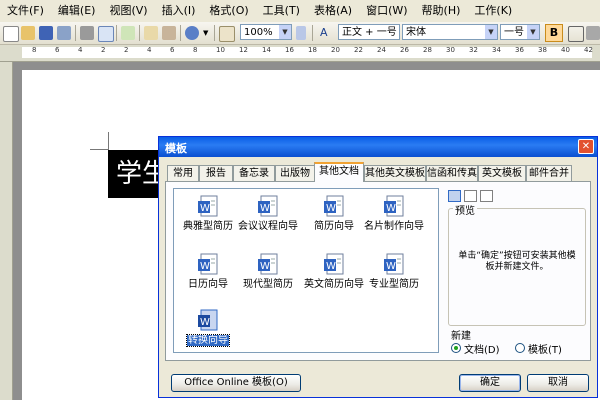  I want to click on zoom-combo: 100% ▼, so click(266, 32).